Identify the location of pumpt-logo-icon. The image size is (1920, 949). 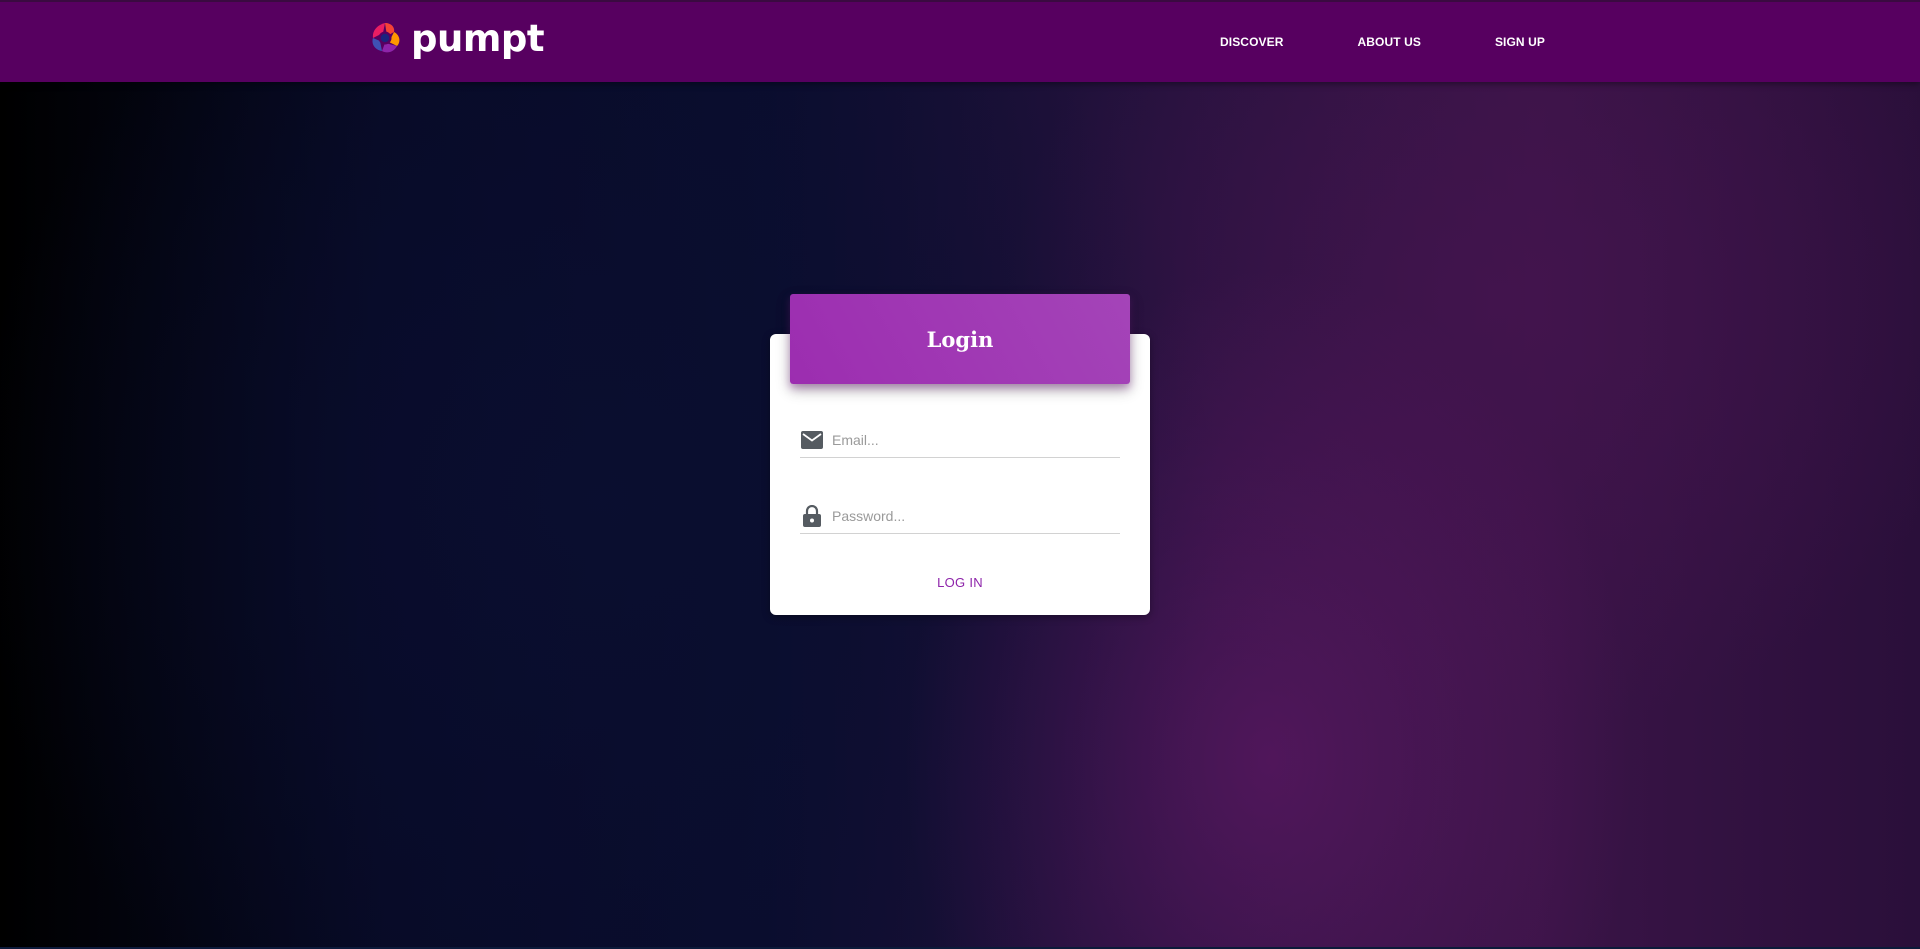
(386, 38).